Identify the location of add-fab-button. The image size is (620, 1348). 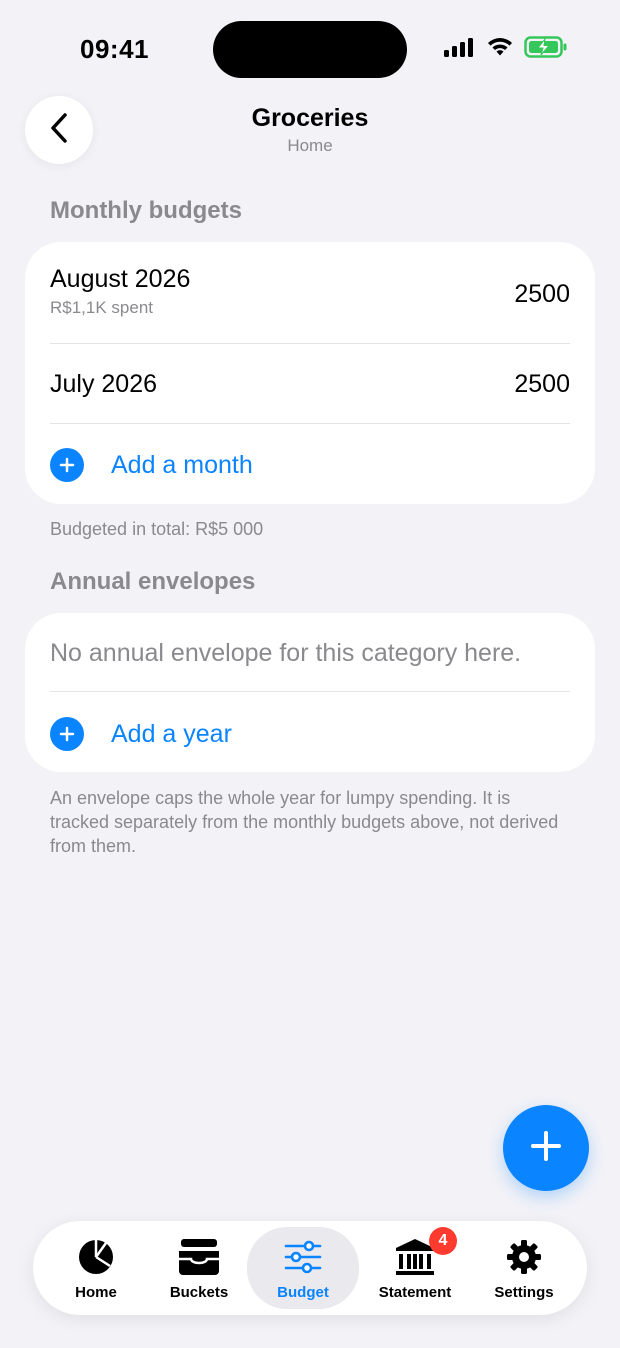
(546, 1148).